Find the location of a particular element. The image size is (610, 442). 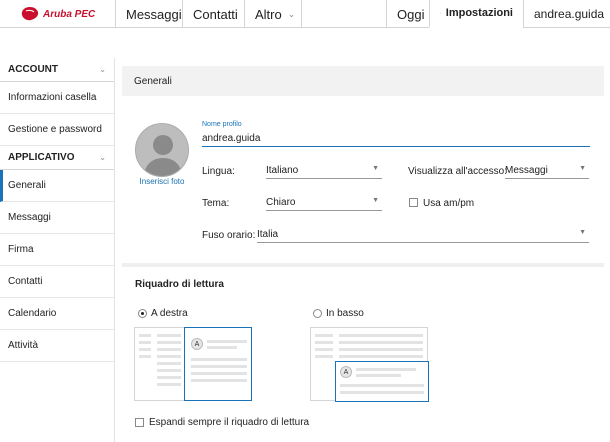

visualizza-select: Messaggi ▼ is located at coordinates (547, 170).